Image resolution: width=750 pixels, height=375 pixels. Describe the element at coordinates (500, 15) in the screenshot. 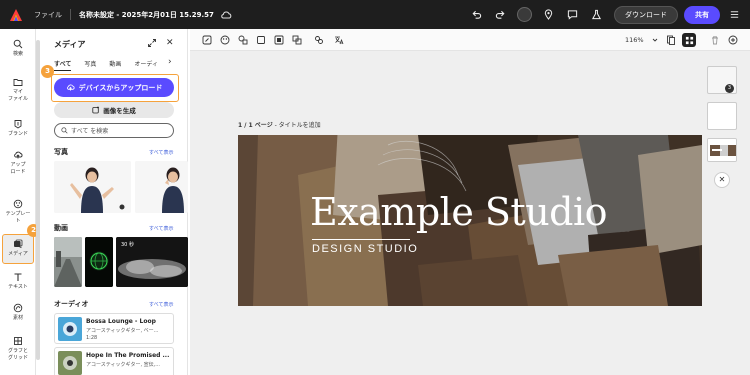

I see `redo-icon` at that location.